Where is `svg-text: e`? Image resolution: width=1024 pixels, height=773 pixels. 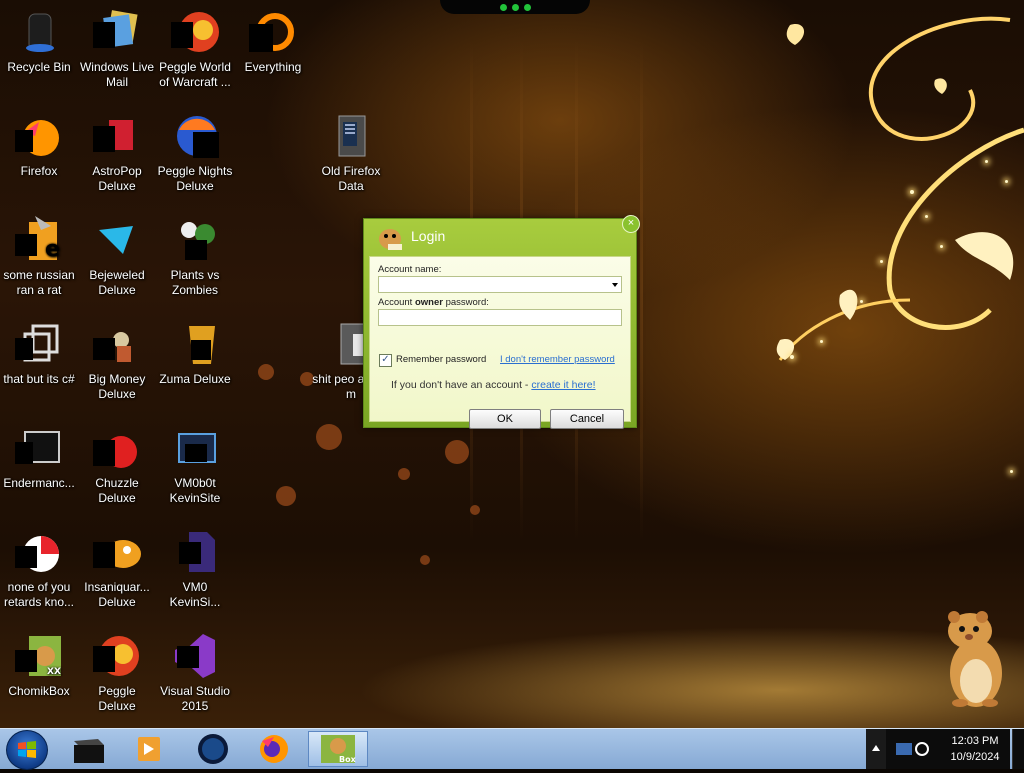
svg-text: e is located at coordinates (52, 249).